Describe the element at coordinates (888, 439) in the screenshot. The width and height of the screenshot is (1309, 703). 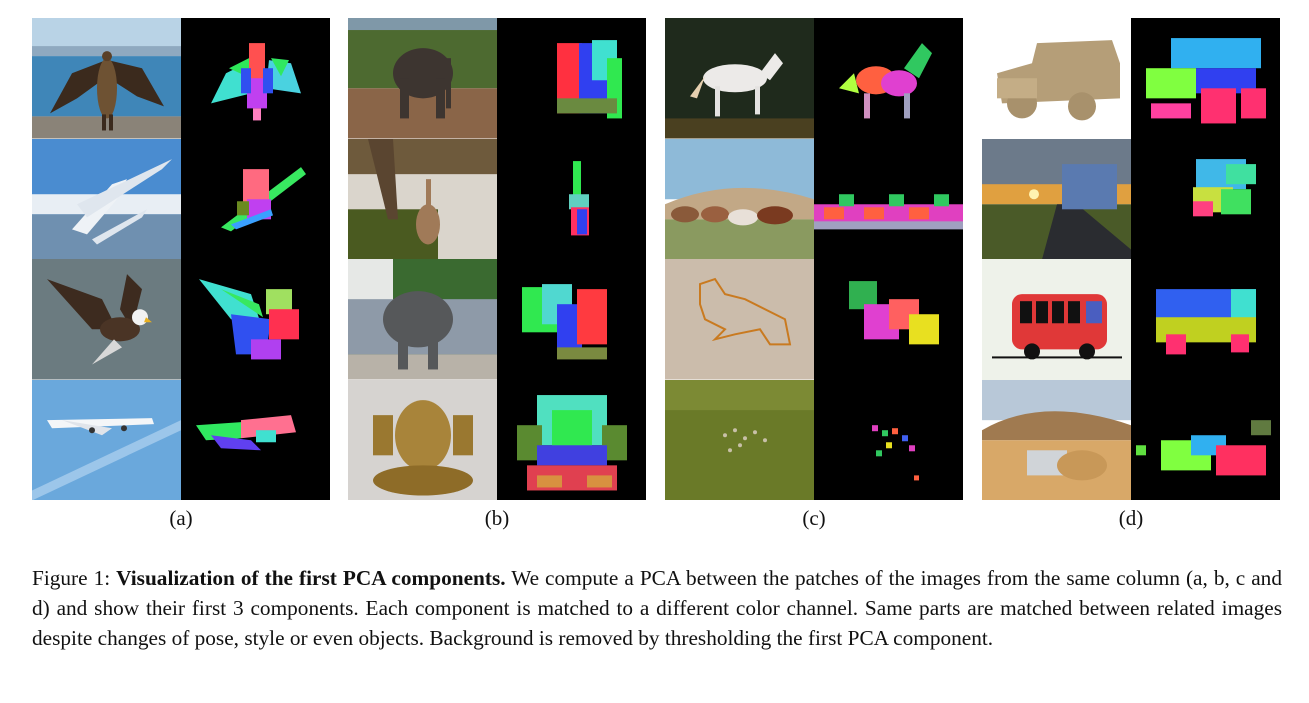
I see `pca-map-aerial-herd` at that location.